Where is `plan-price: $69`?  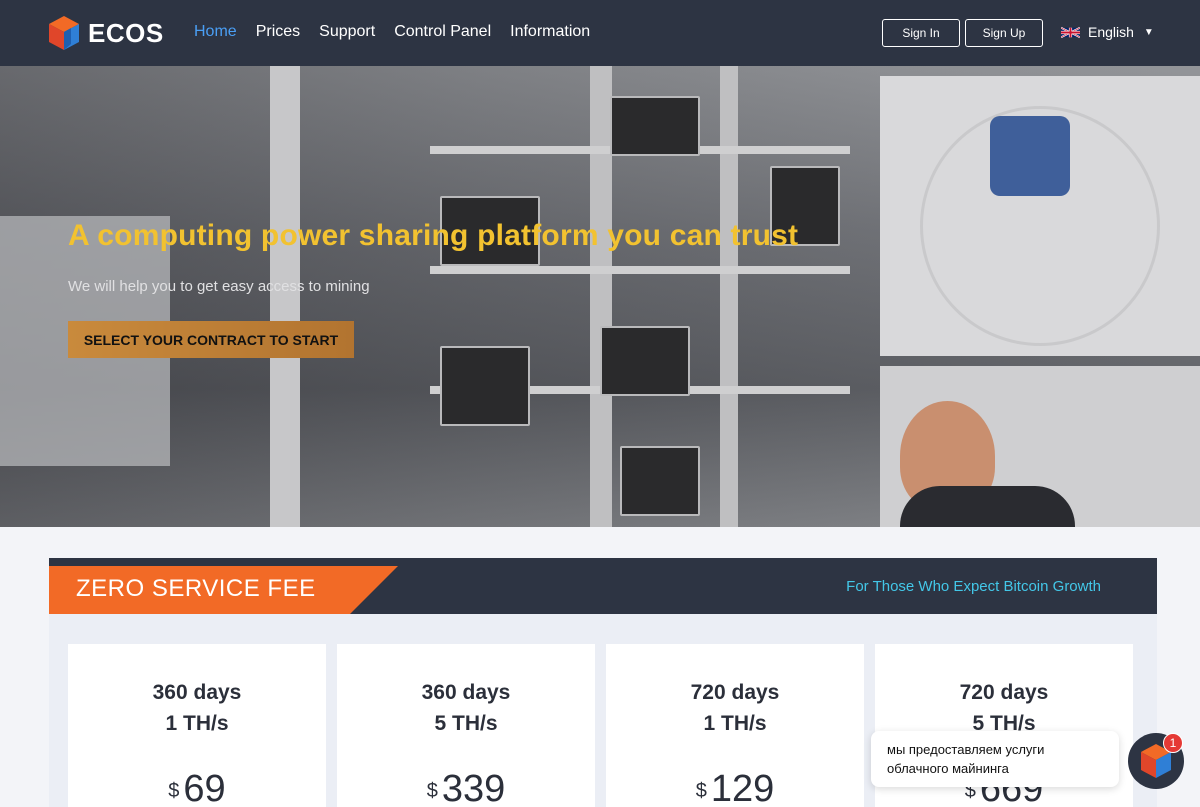 plan-price: $69 is located at coordinates (197, 787).